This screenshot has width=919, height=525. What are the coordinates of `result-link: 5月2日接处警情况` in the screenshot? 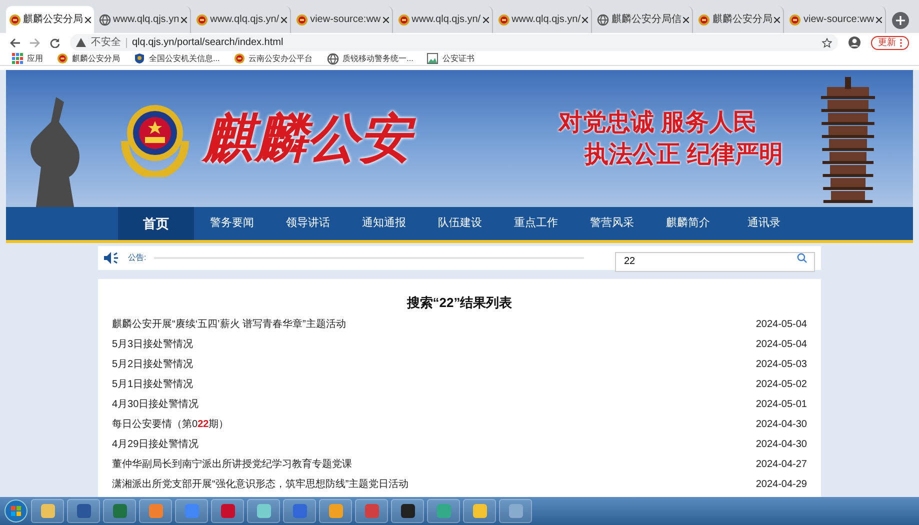 It's located at (153, 364).